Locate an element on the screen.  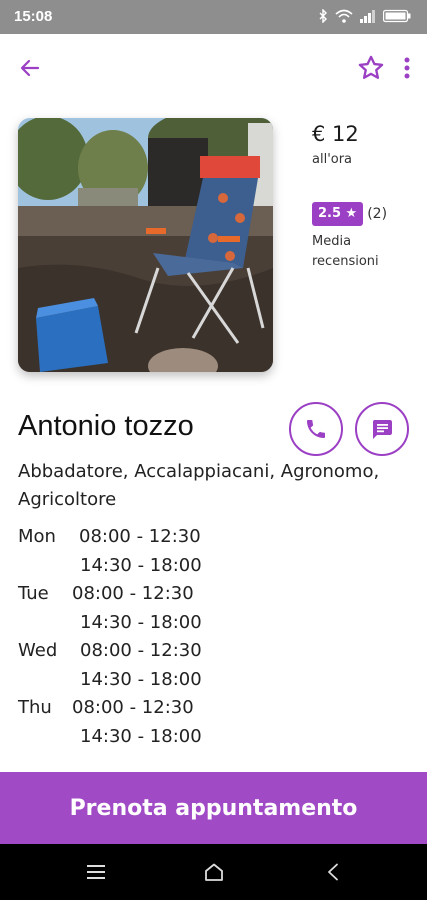
schedule-row: Mon 08:00 - 12:30 is located at coordinates (148, 537).